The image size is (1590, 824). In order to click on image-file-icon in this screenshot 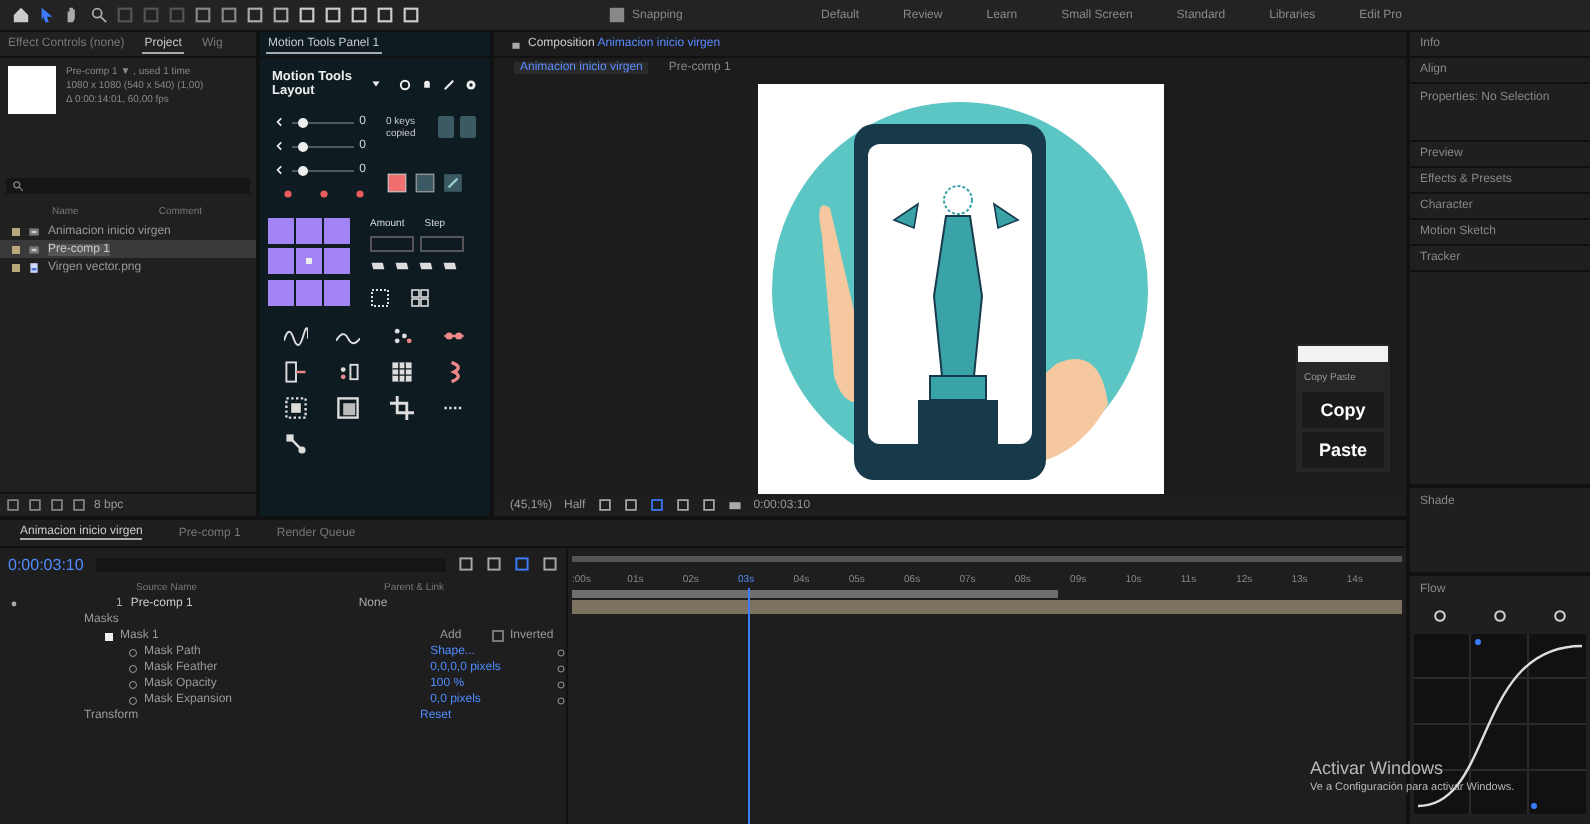, I will do `click(34, 267)`.